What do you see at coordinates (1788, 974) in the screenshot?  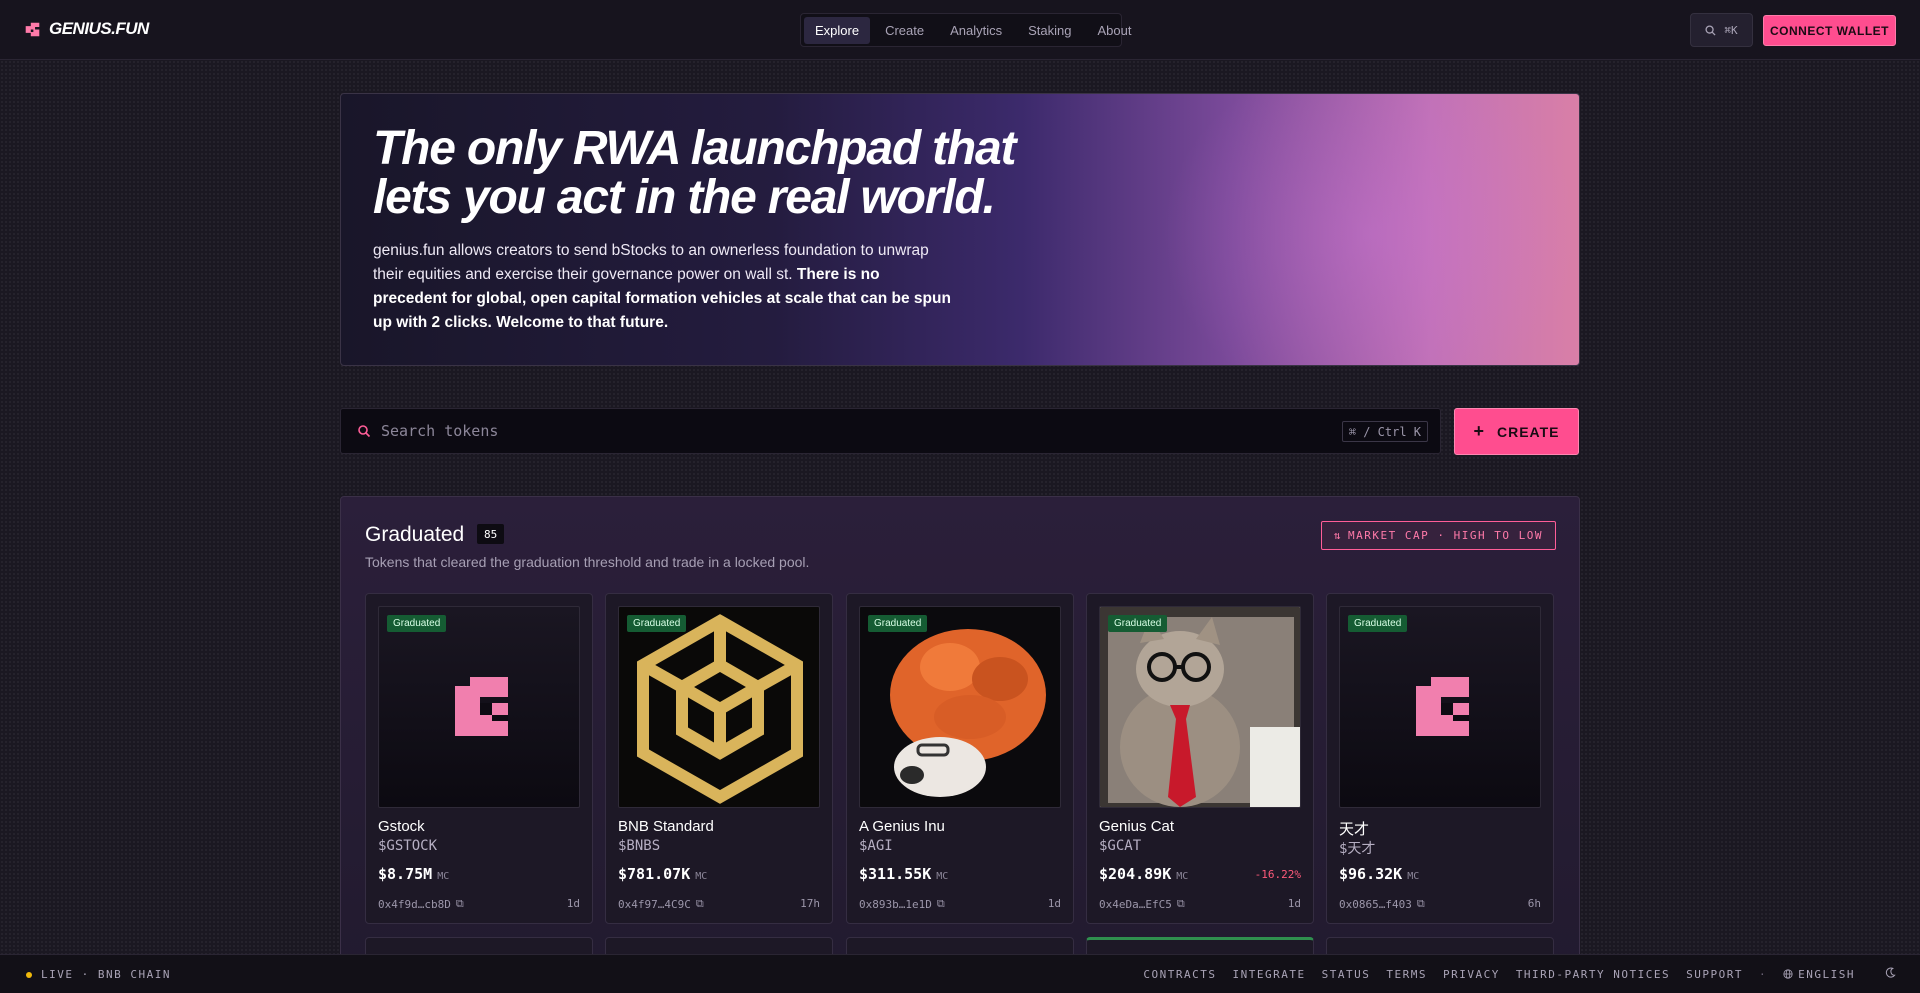 I see `globe-icon` at bounding box center [1788, 974].